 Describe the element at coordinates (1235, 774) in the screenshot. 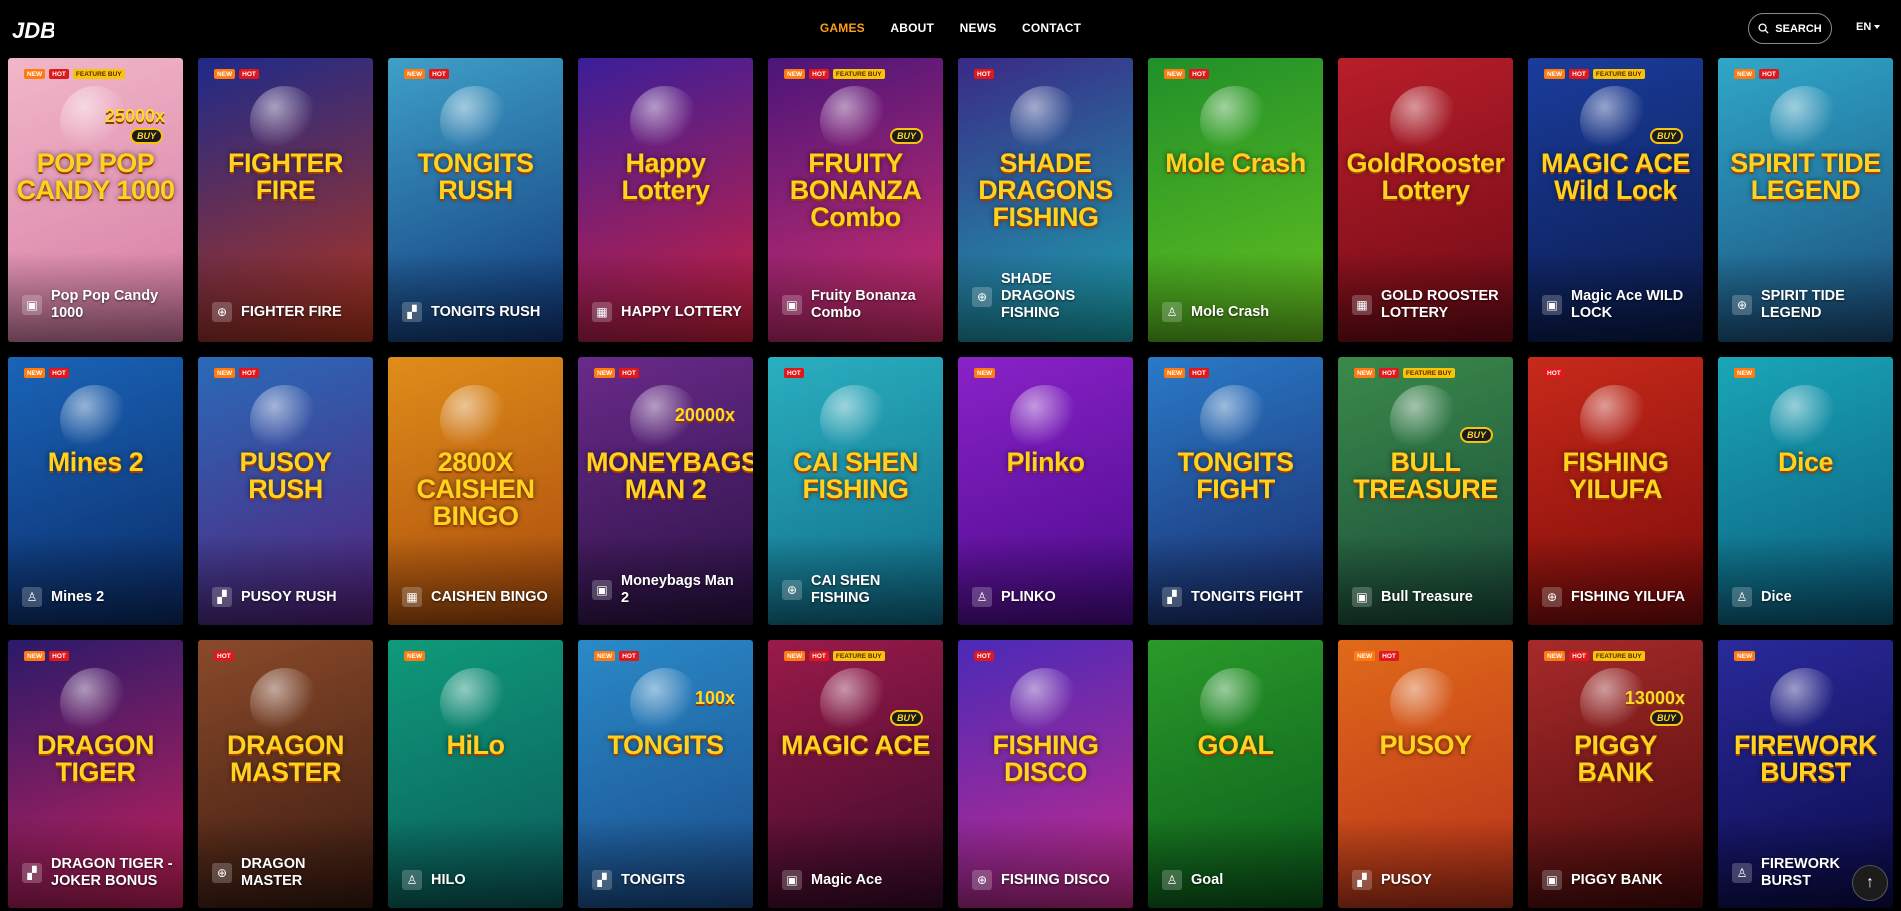

I see `game-card: GOAL ♙ Goal` at that location.